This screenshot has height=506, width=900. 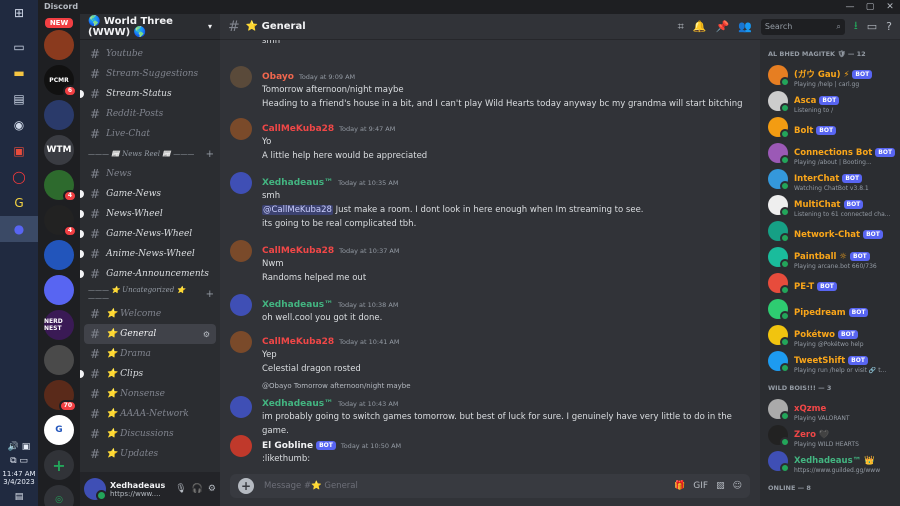 What do you see at coordinates (278, 77) in the screenshot?
I see `message-author: Obayo` at bounding box center [278, 77].